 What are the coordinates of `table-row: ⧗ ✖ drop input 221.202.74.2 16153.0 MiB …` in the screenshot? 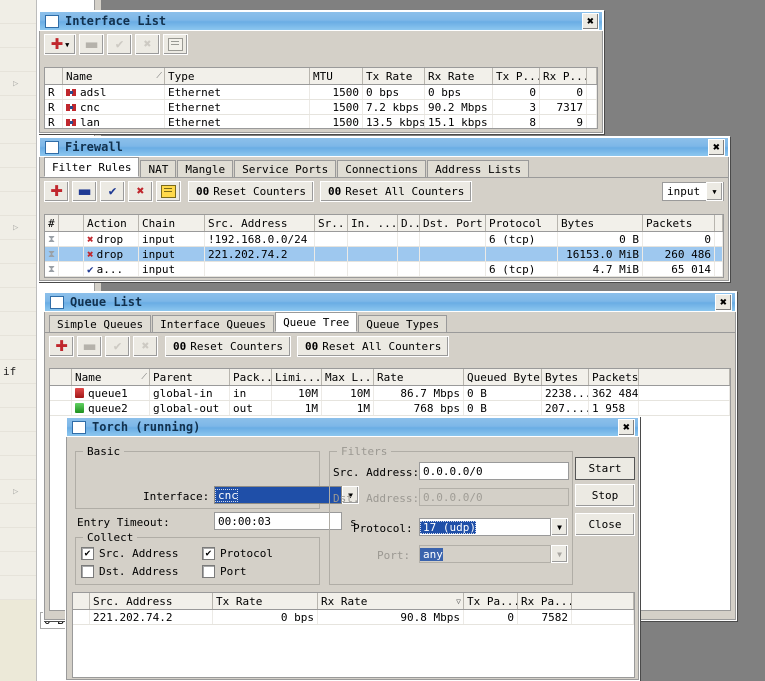 It's located at (384, 254).